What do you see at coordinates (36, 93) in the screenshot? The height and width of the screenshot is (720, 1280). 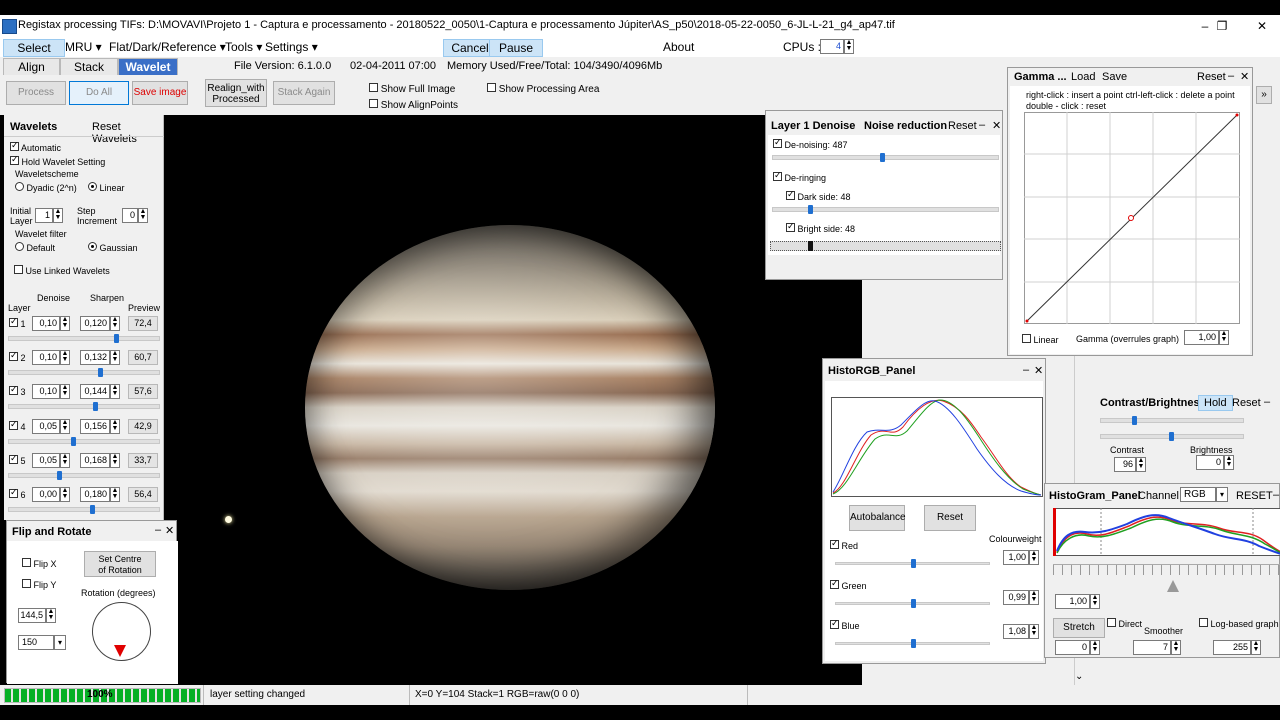 I see `process-button: Process` at bounding box center [36, 93].